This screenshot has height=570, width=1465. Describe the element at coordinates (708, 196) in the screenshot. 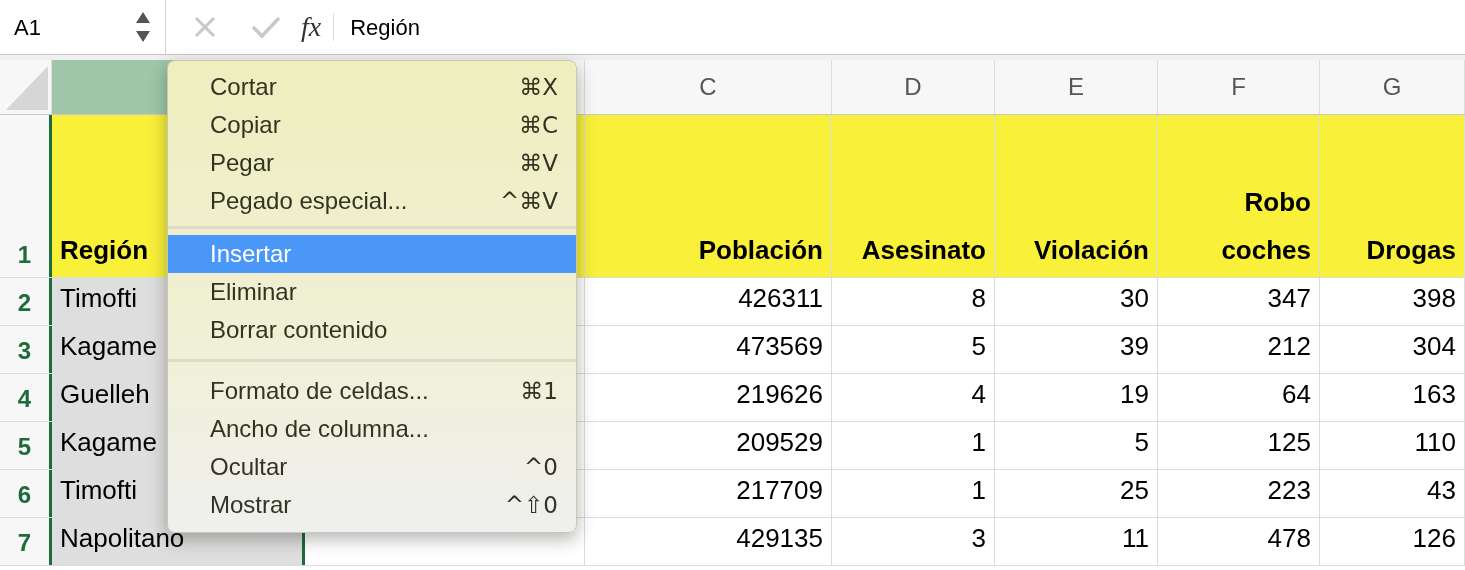

I see `header-cell: Población` at that location.